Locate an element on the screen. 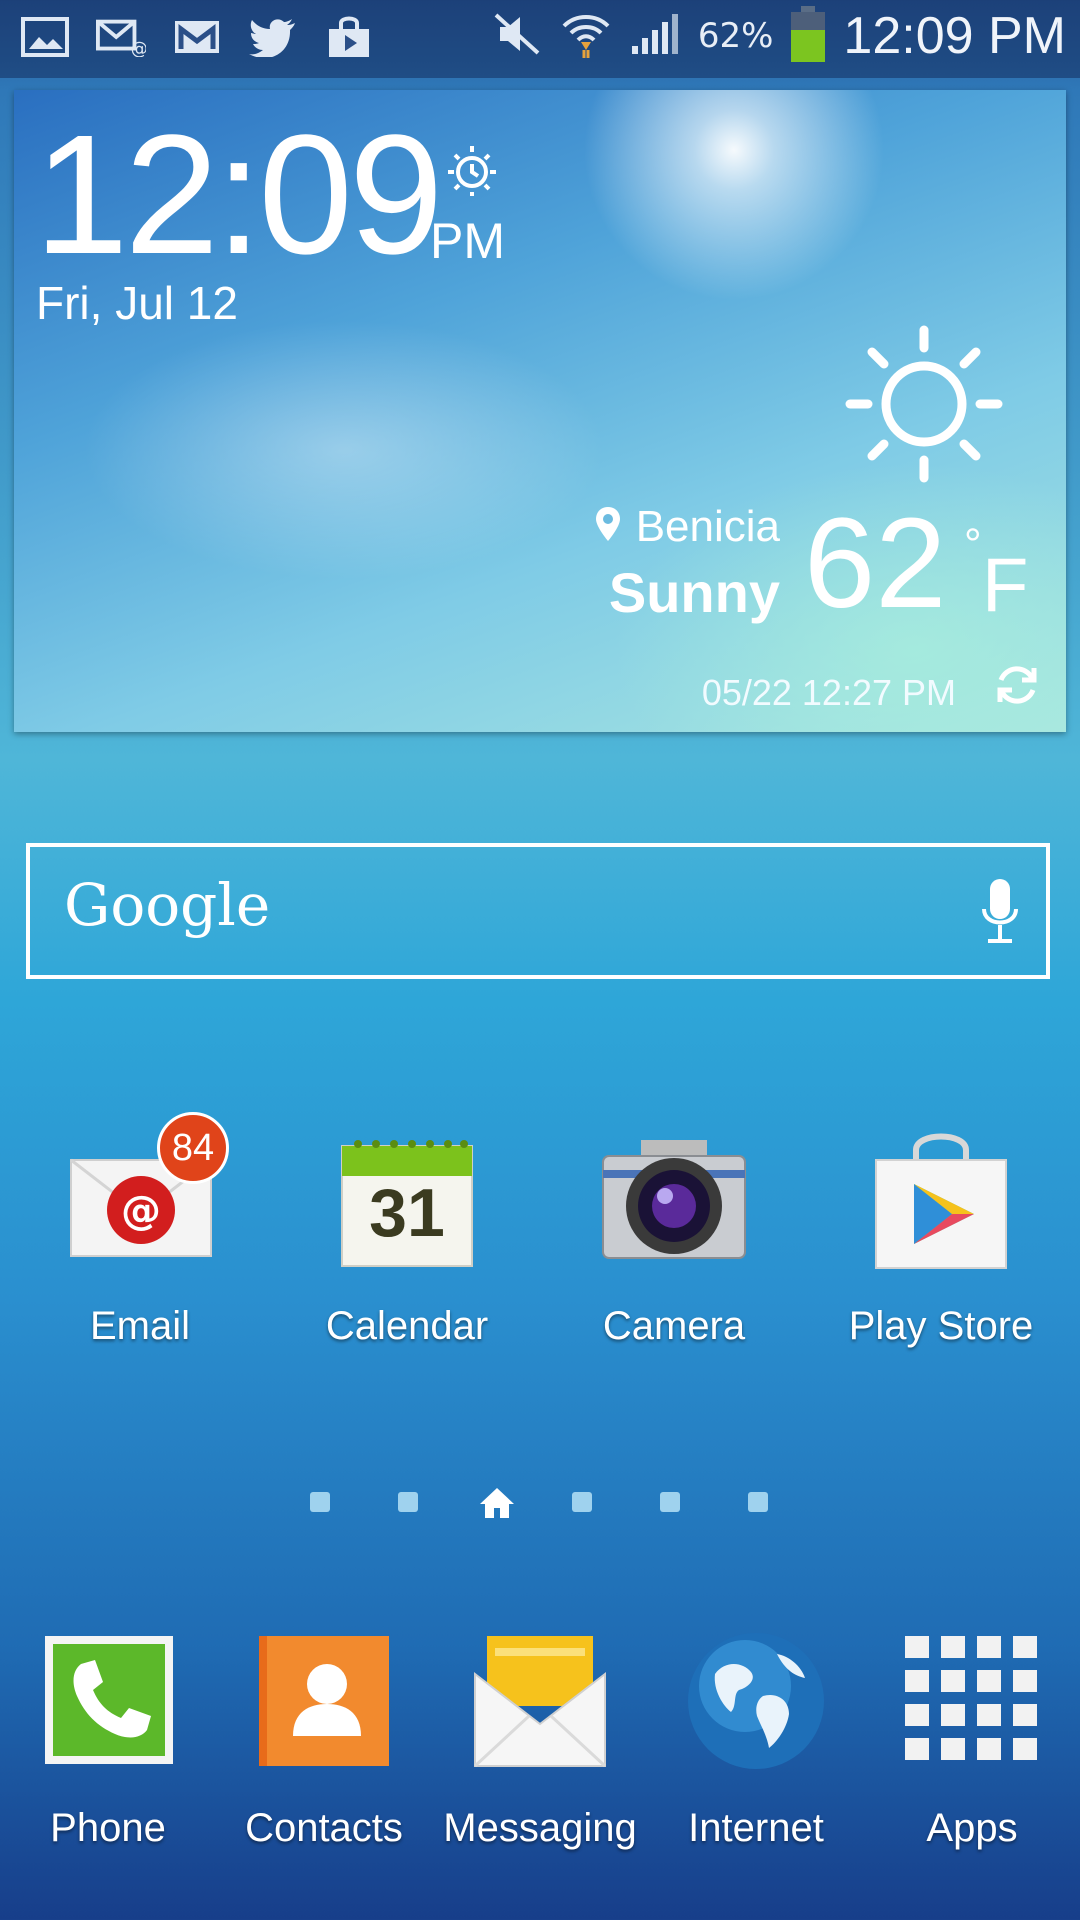 This screenshot has width=1080, height=1920. wifi-icon is located at coordinates (586, 36).